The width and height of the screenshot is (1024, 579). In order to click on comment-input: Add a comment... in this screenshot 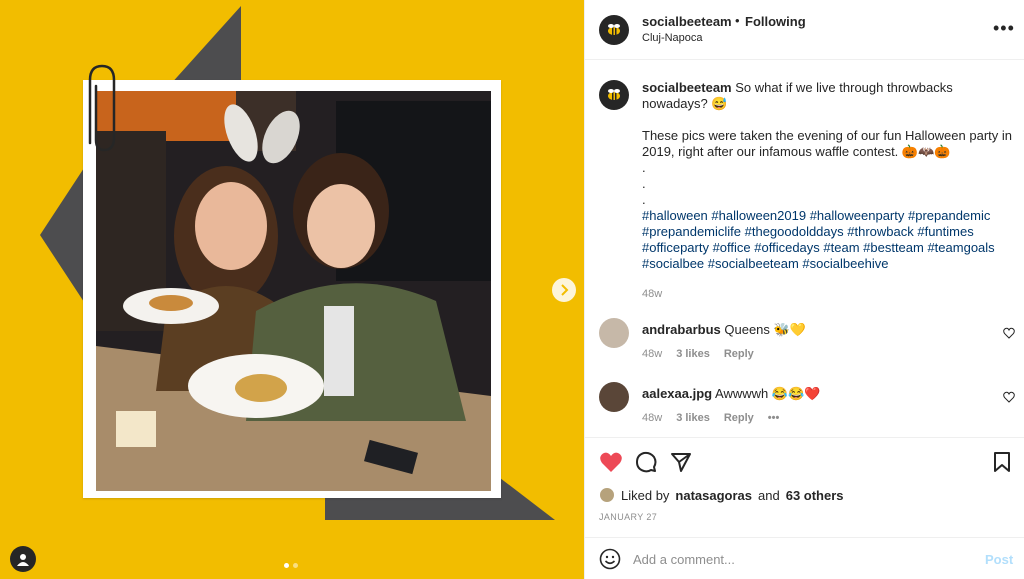, I will do `click(684, 559)`.